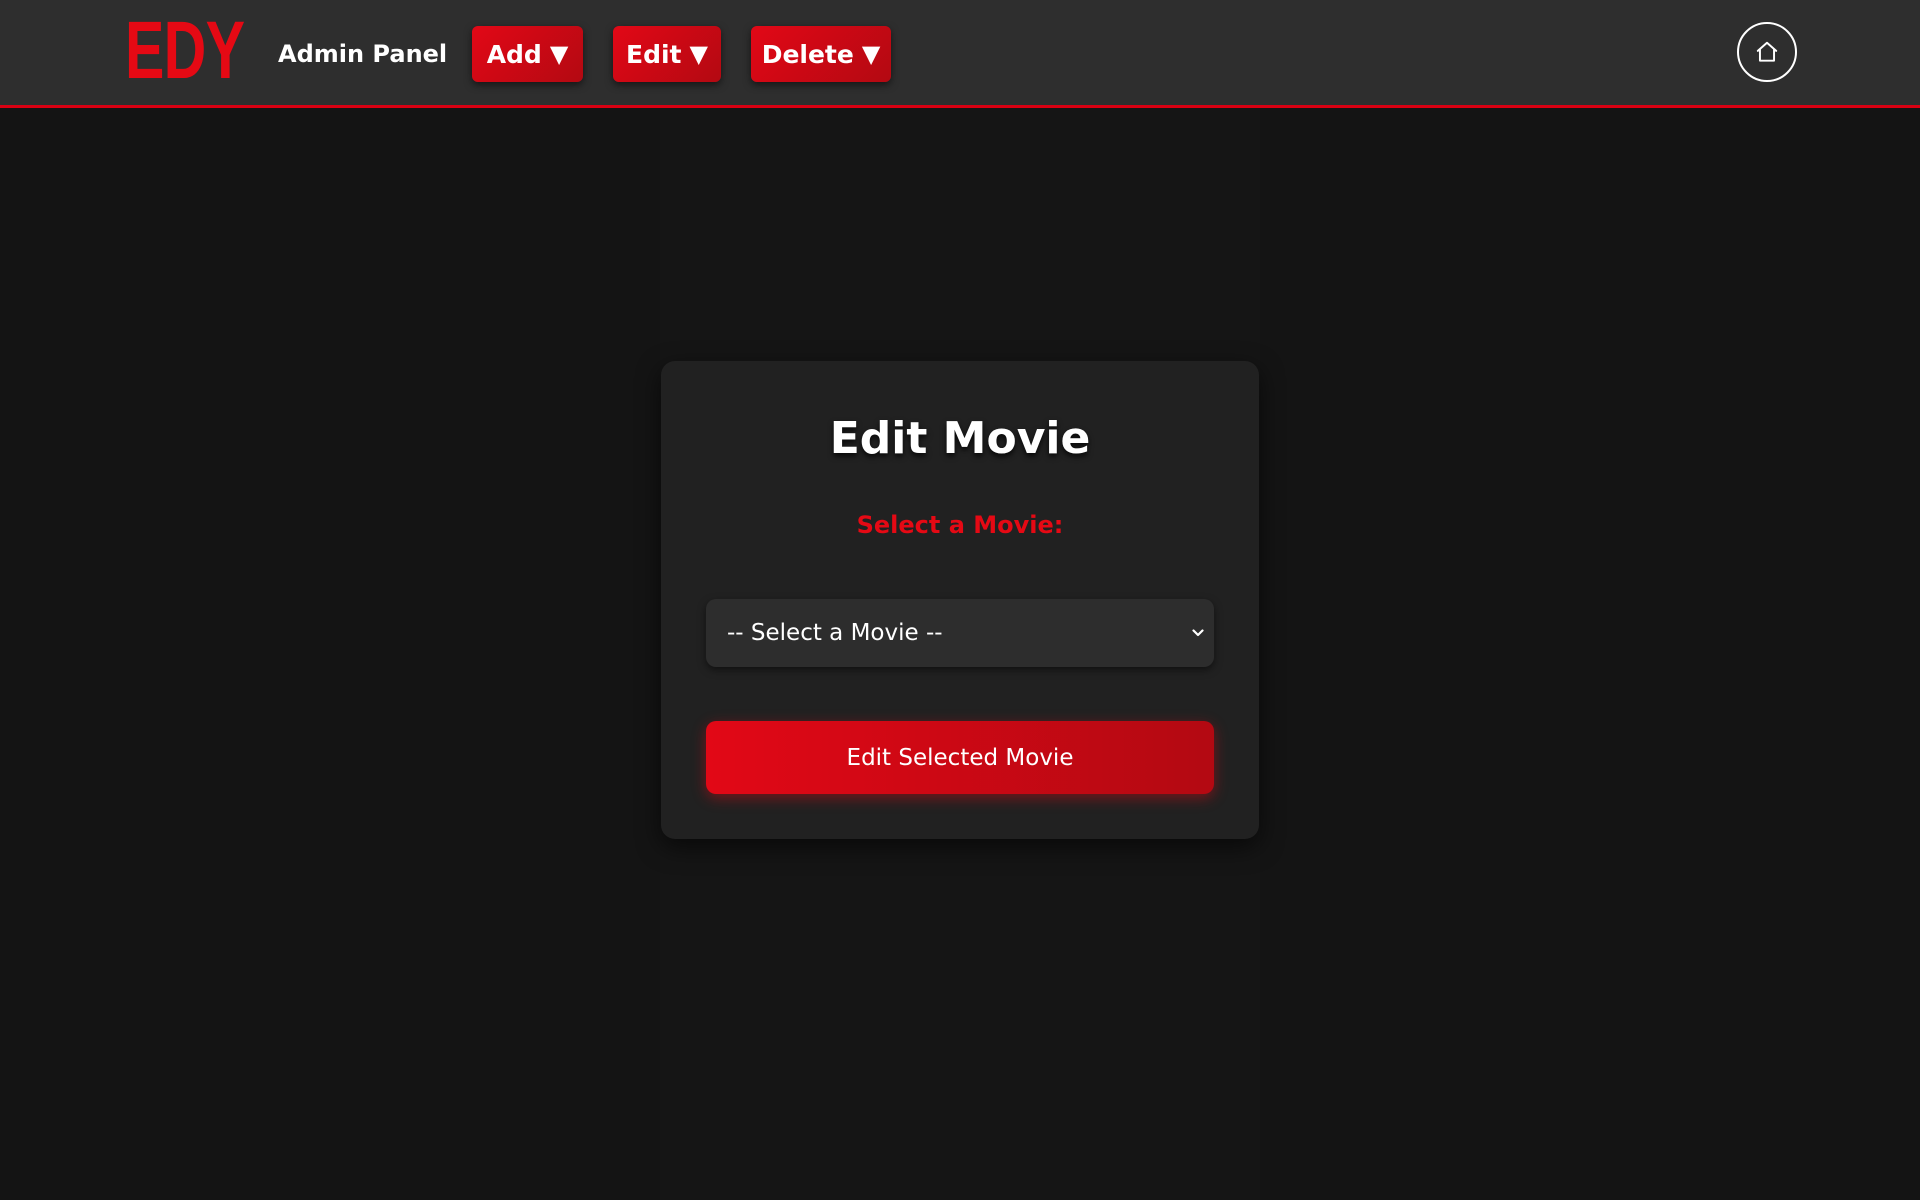 This screenshot has height=1200, width=1920. I want to click on edit-selected-movie-button: Edit Selected Movie, so click(960, 757).